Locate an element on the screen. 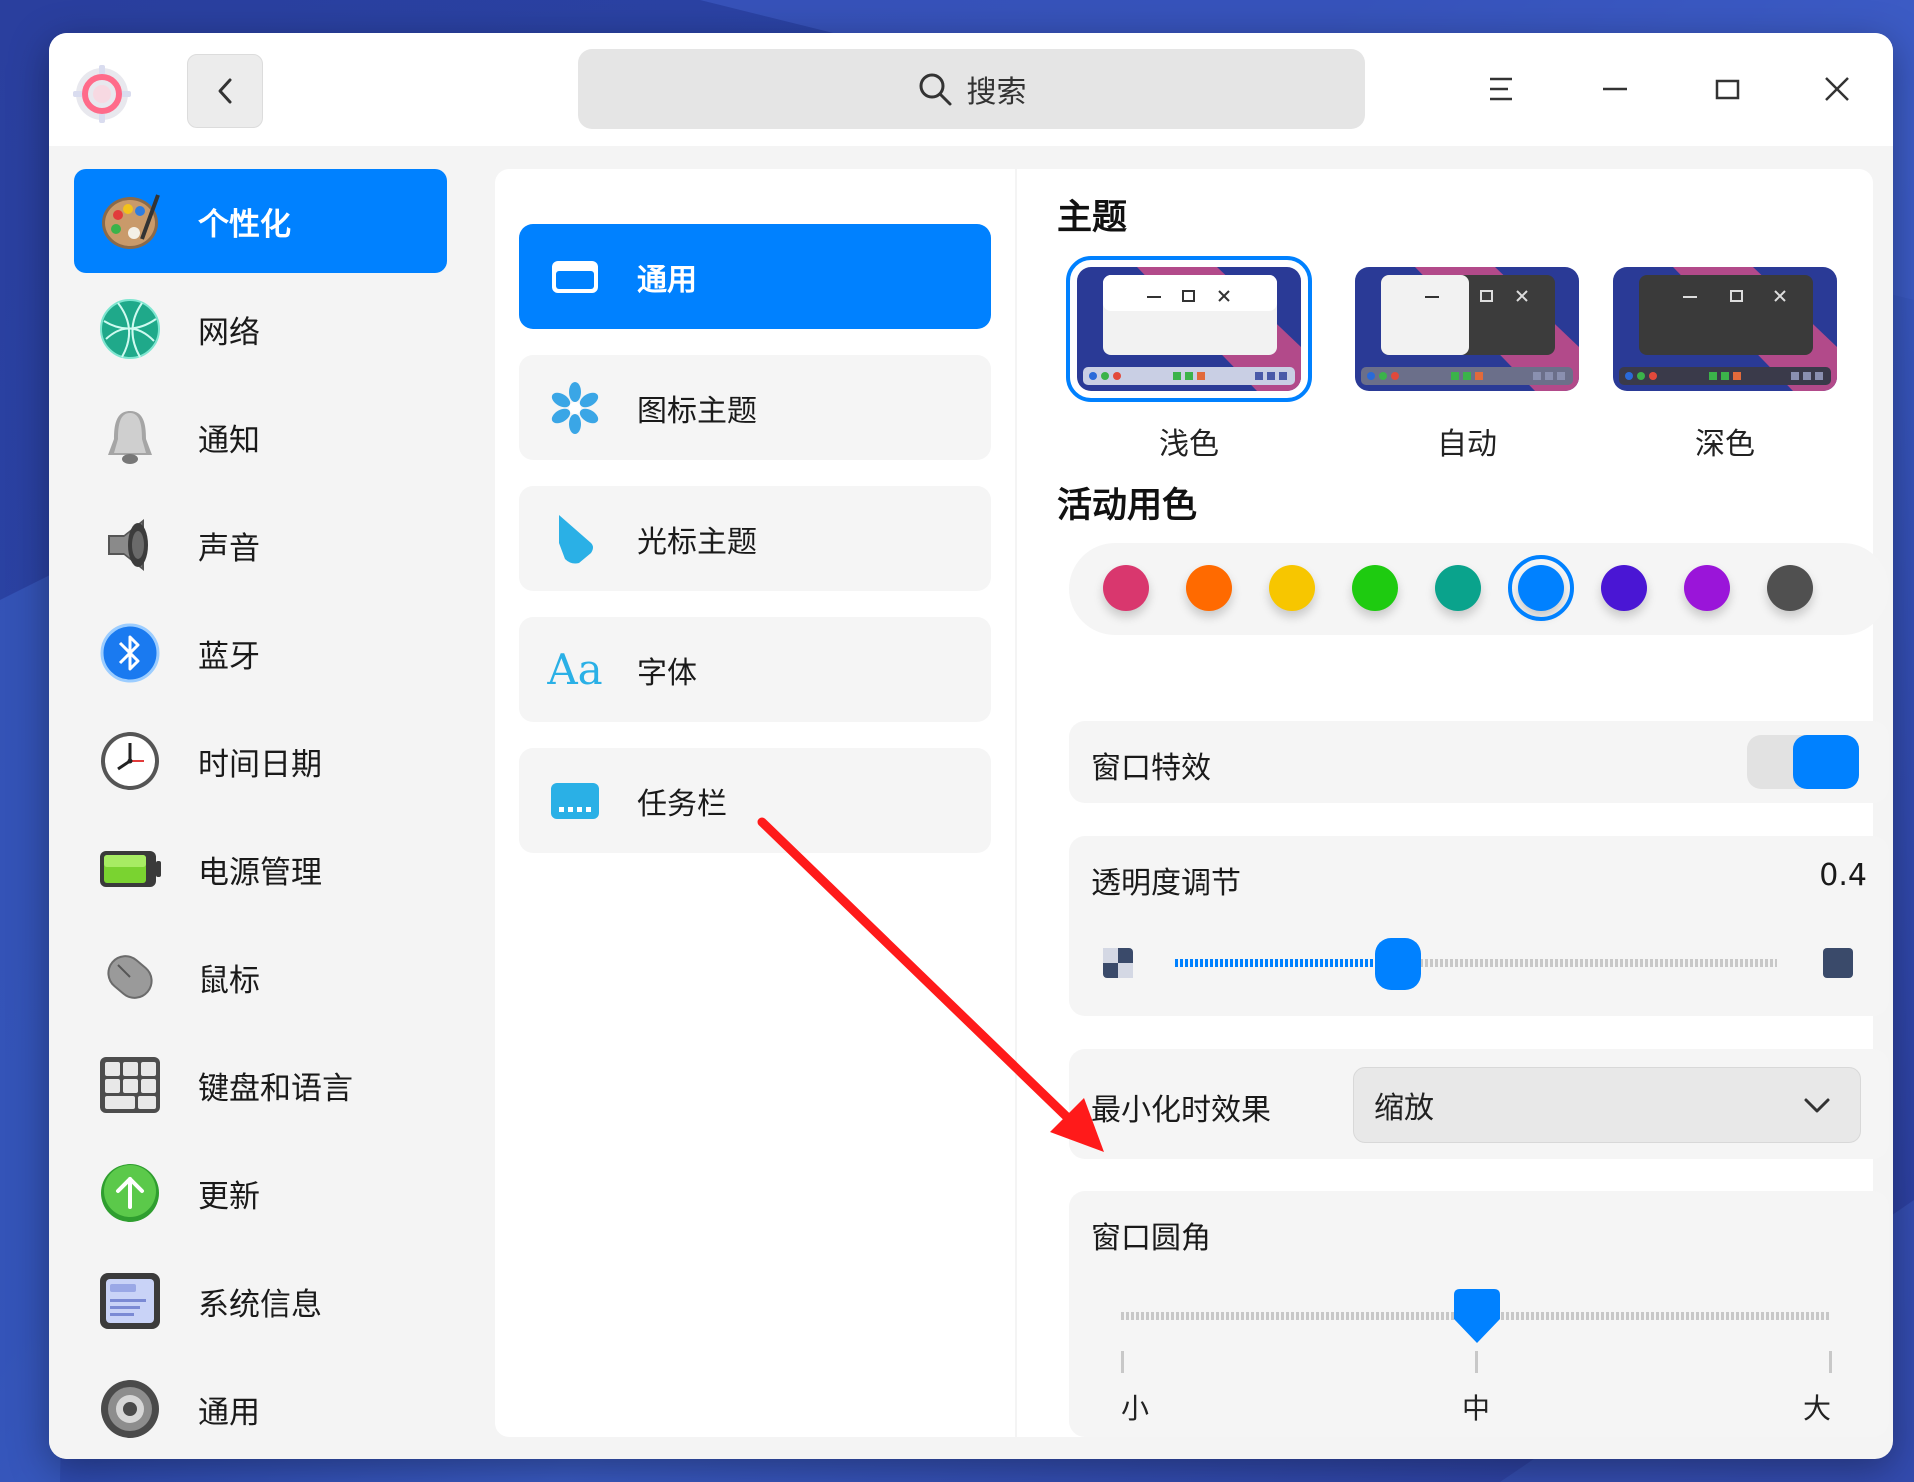  annotation-arrow is located at coordinates (930, 984).